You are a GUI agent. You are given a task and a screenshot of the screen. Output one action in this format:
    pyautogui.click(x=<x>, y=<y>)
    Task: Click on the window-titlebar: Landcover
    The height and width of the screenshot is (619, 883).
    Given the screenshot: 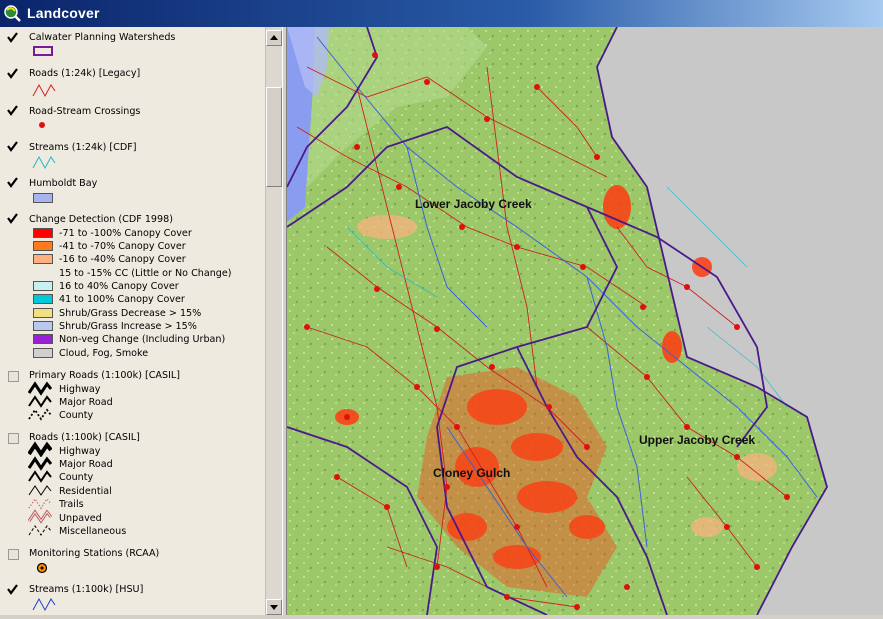 What is the action you would take?
    pyautogui.click(x=441, y=13)
    